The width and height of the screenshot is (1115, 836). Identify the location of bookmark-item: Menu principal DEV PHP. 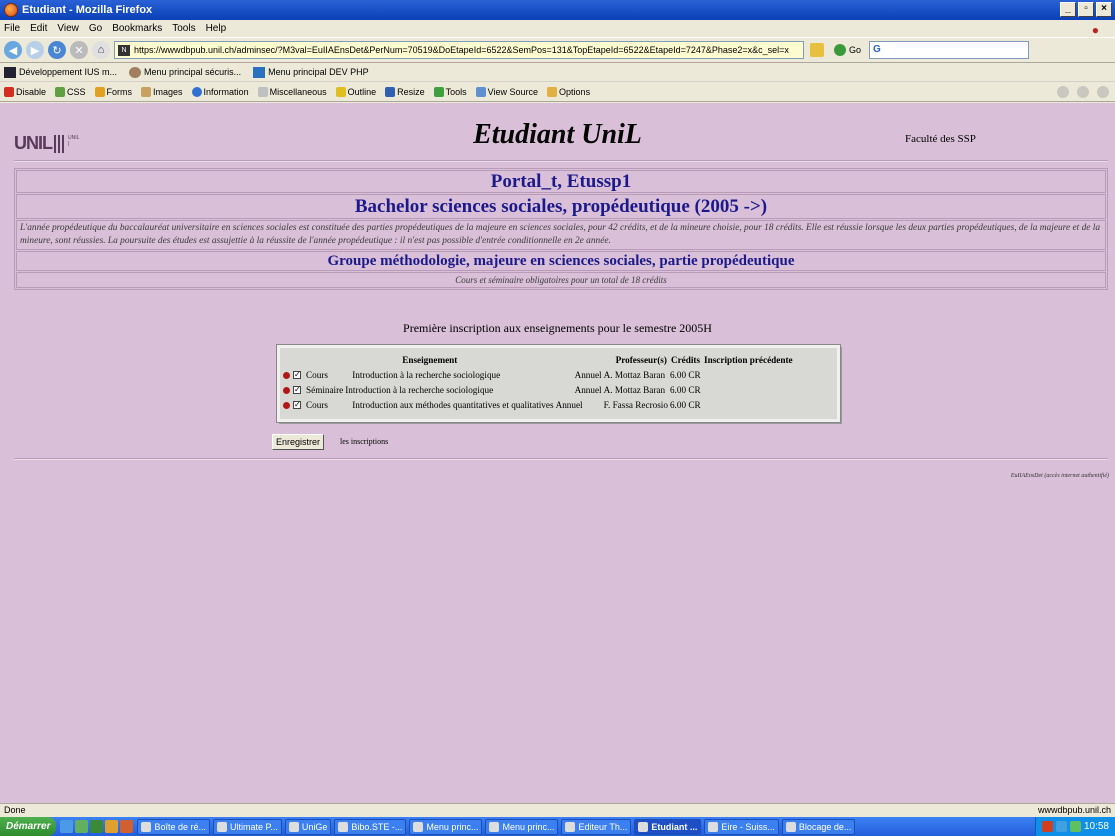
(311, 72).